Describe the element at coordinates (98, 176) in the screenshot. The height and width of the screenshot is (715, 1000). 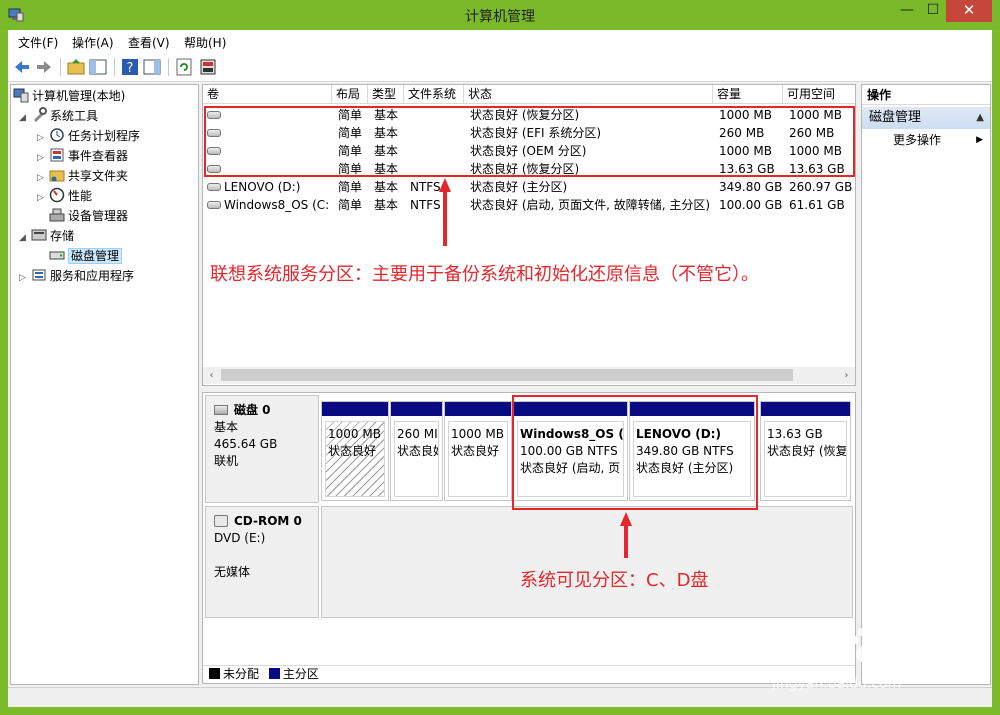
I see `tree-label: 共享文件夹` at that location.